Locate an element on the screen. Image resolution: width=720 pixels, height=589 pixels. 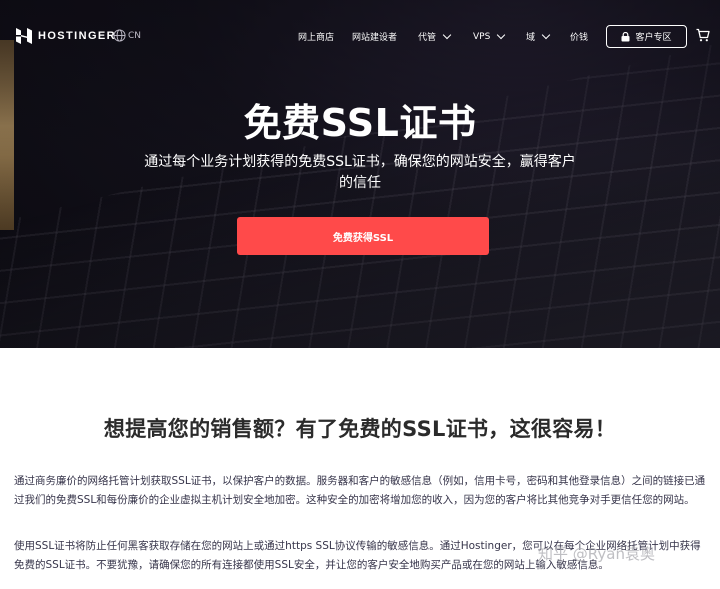
menu-item-label: 域 is located at coordinates (531, 38).